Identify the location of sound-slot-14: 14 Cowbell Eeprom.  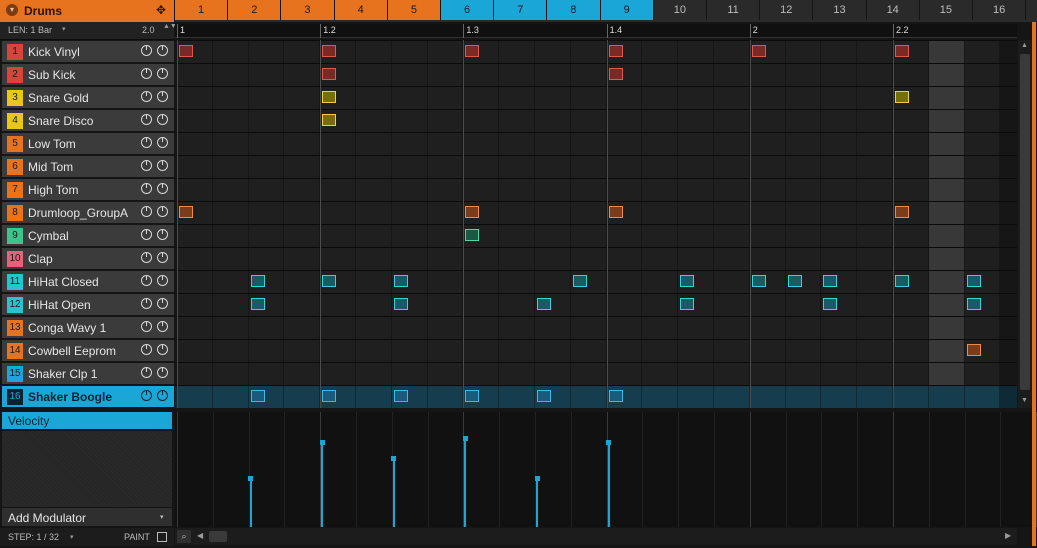
(88, 350).